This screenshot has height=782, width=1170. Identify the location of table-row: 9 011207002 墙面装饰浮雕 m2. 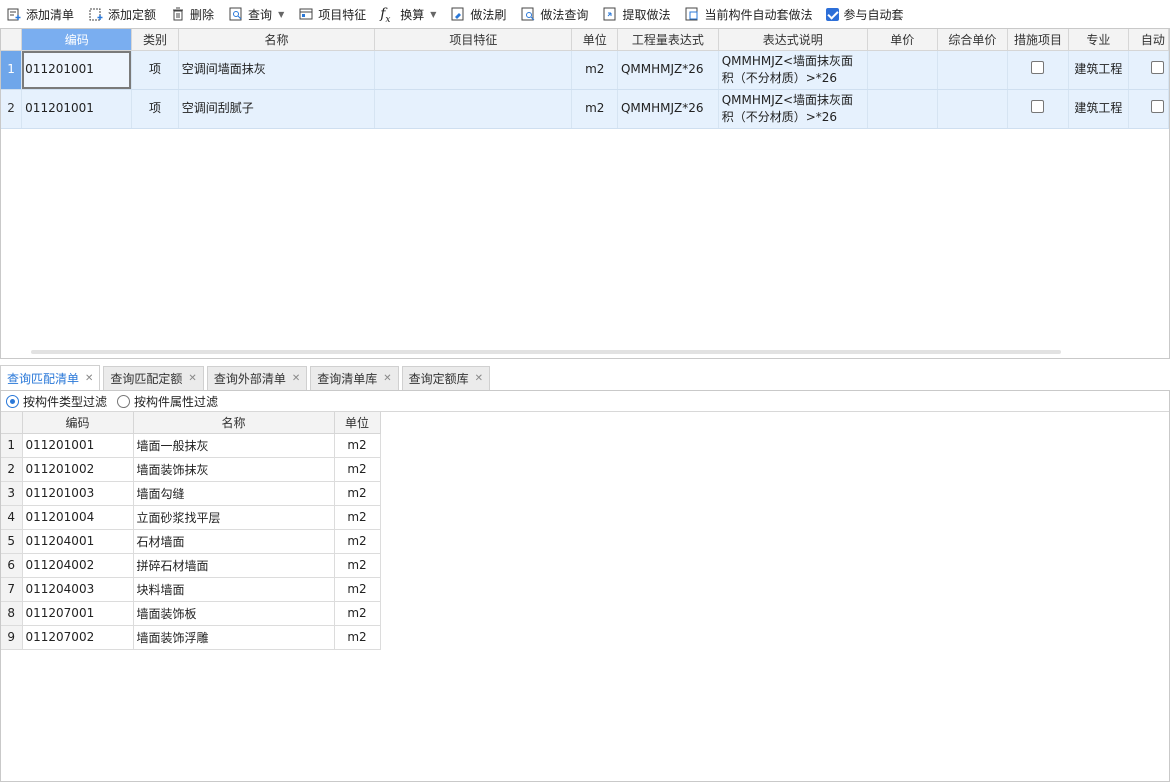
(191, 637).